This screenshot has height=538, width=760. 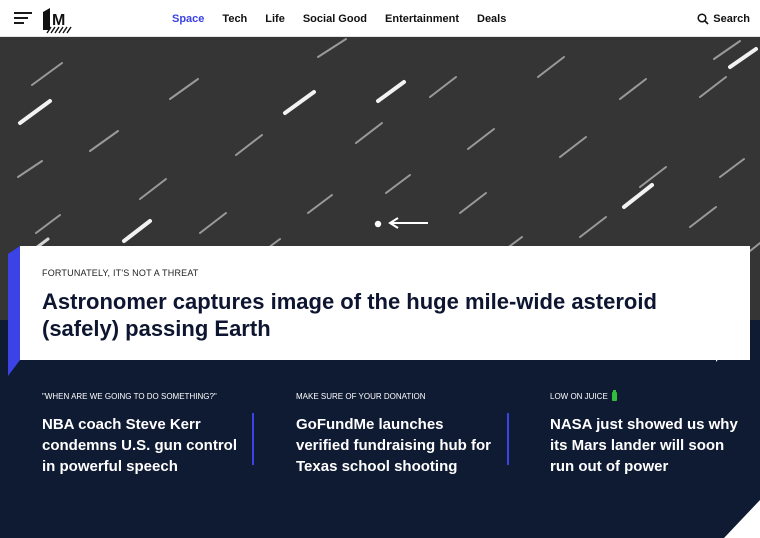 What do you see at coordinates (361, 396) in the screenshot?
I see `story-kicker-2: MAKE SURE OF YOUR DONATION` at bounding box center [361, 396].